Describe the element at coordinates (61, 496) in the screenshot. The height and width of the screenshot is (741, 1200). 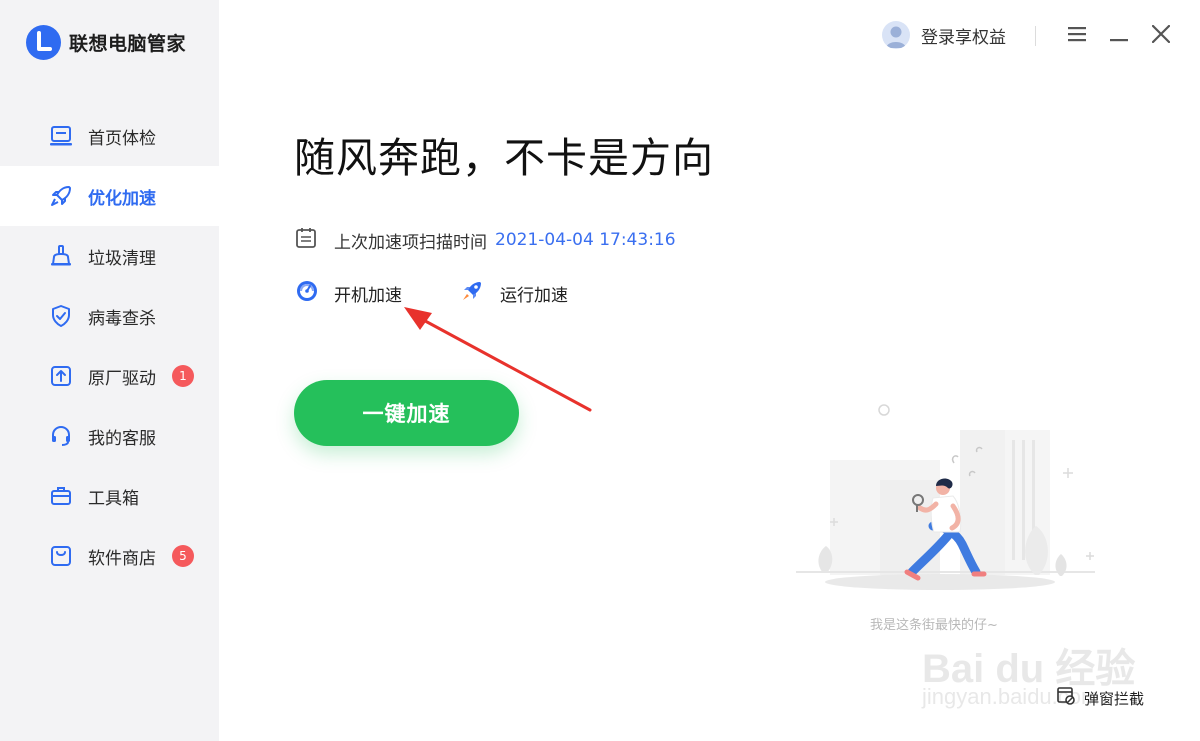
I see `toolbox-icon` at that location.